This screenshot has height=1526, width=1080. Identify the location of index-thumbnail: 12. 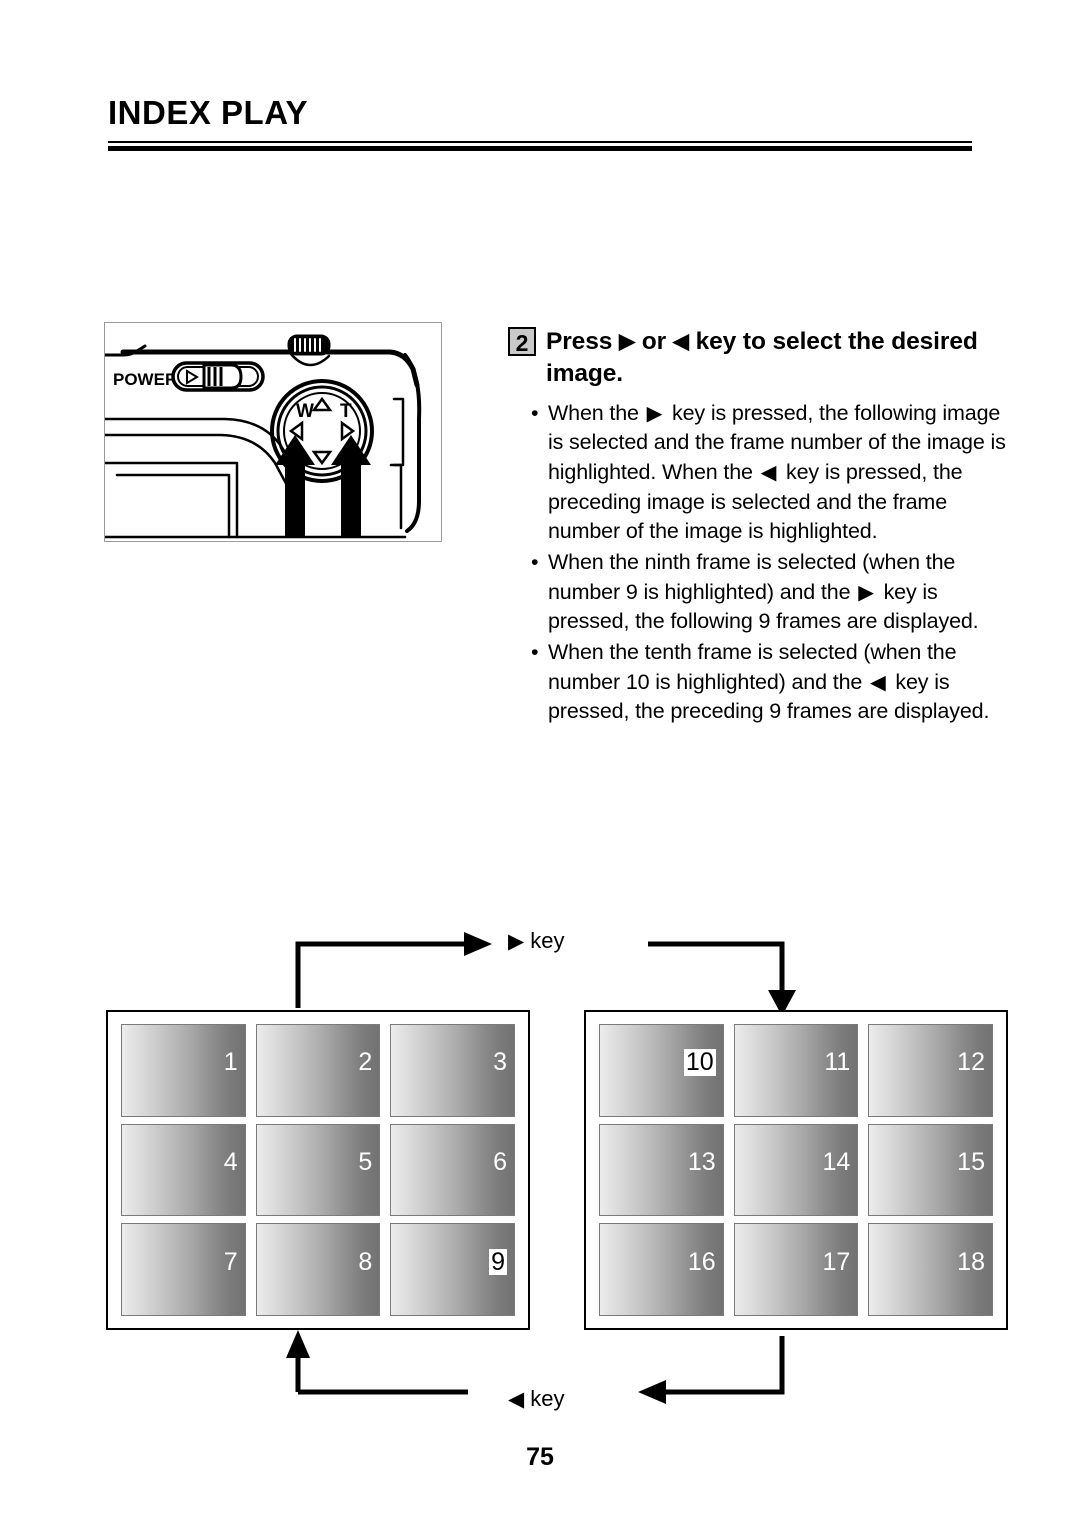
(930, 1070).